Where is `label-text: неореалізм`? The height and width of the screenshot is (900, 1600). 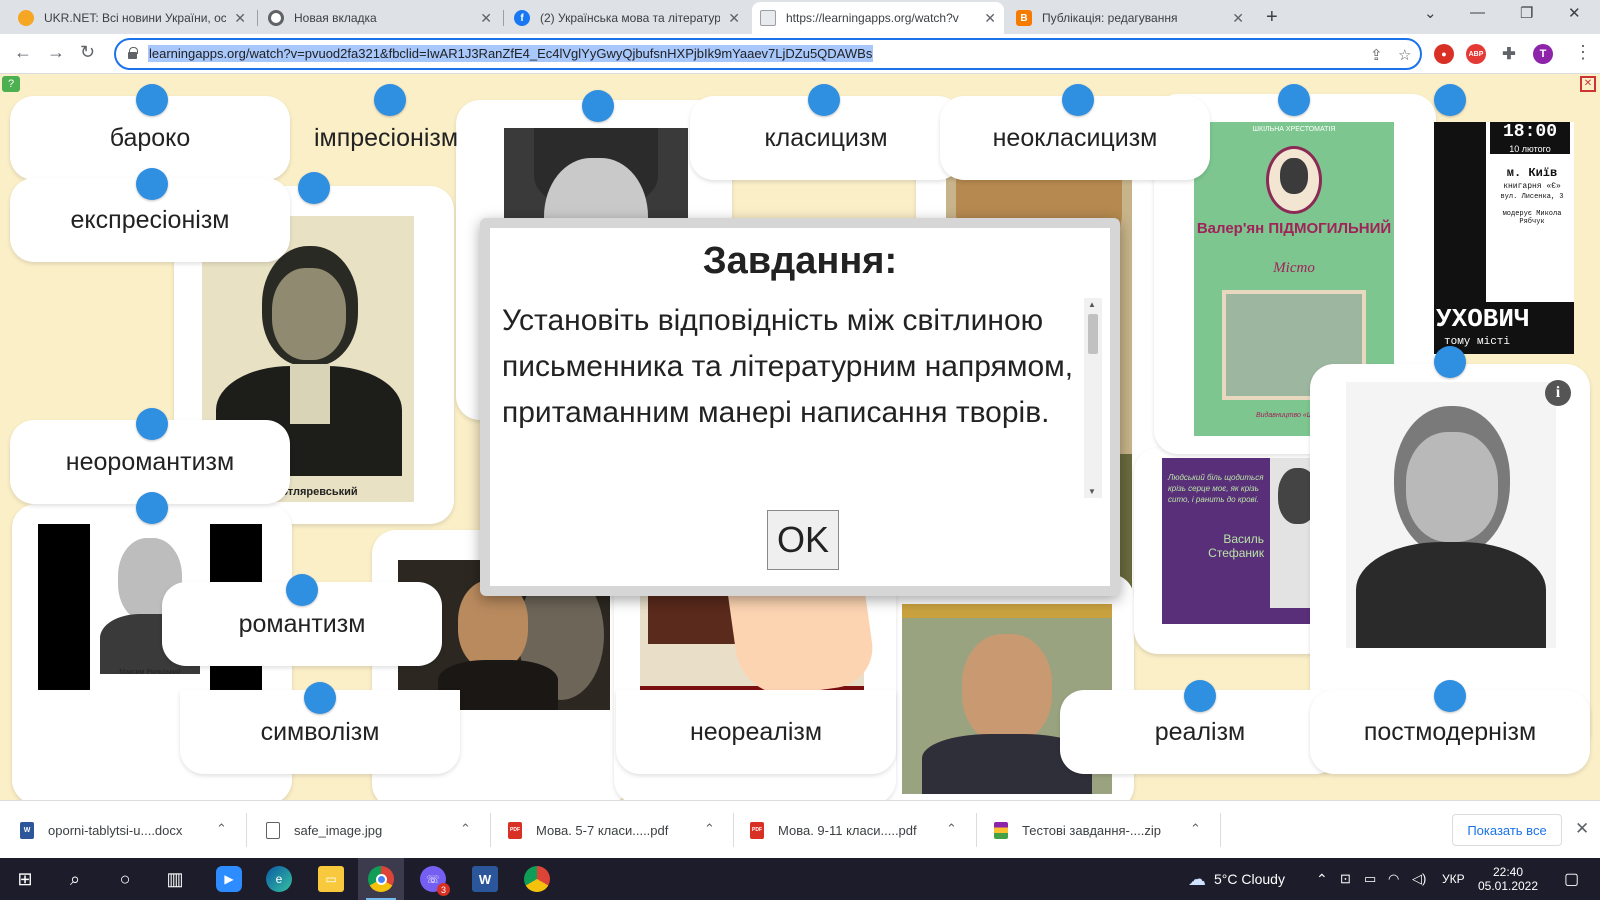 label-text: неореалізм is located at coordinates (756, 731).